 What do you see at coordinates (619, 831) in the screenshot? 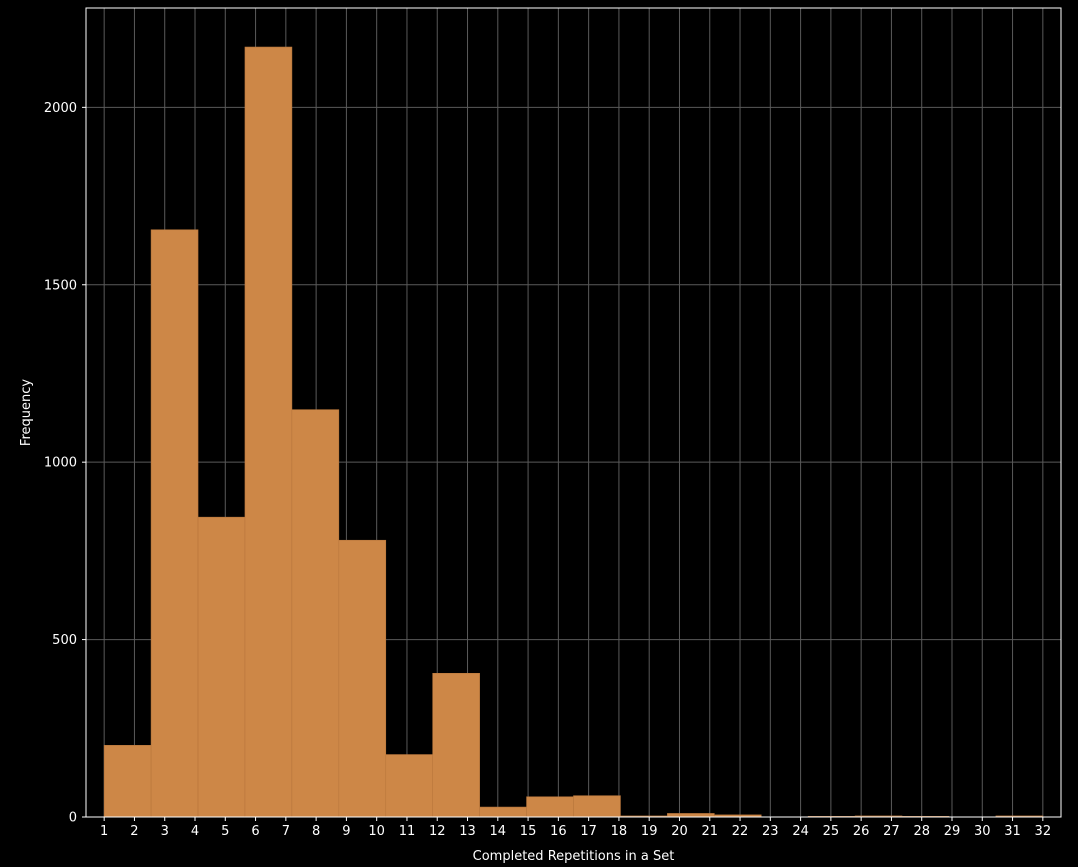
I see `x-tick-label: 18` at bounding box center [619, 831].